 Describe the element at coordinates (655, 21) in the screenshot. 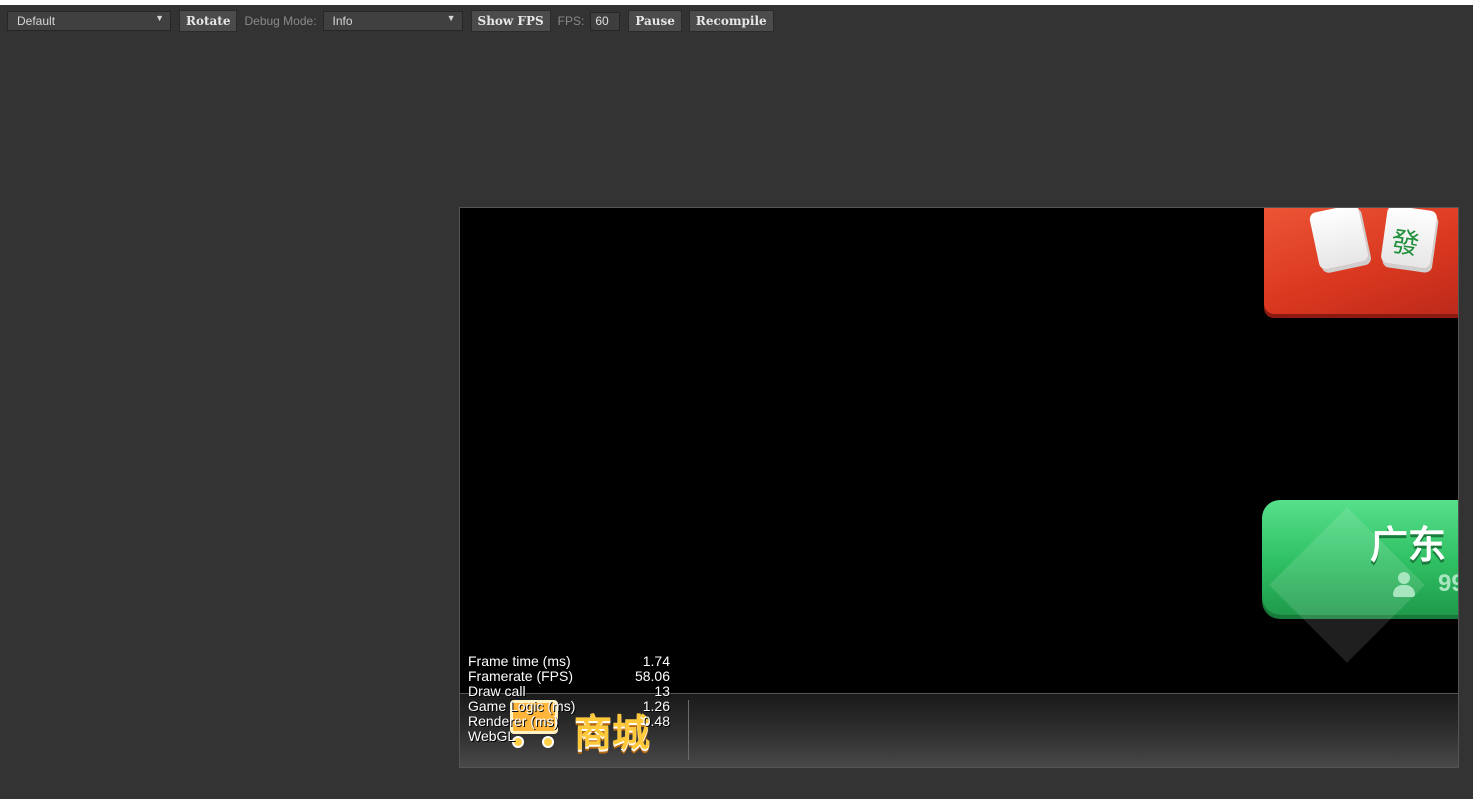

I see `pause-button: Pause` at that location.